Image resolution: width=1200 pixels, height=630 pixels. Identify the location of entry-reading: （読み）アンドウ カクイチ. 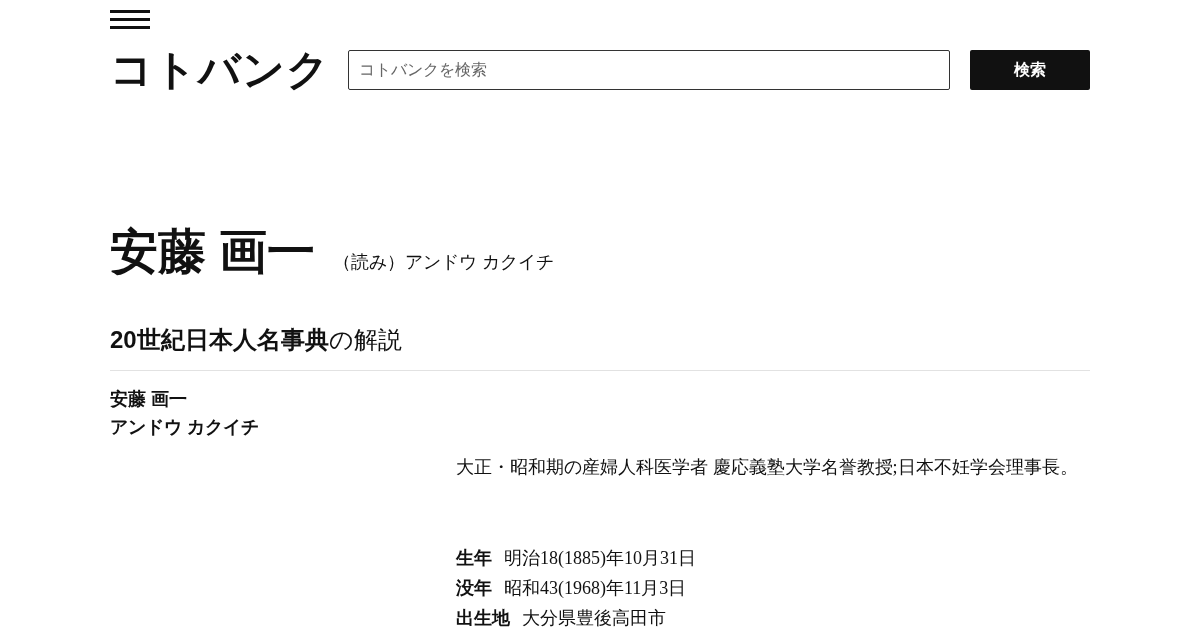
(444, 262).